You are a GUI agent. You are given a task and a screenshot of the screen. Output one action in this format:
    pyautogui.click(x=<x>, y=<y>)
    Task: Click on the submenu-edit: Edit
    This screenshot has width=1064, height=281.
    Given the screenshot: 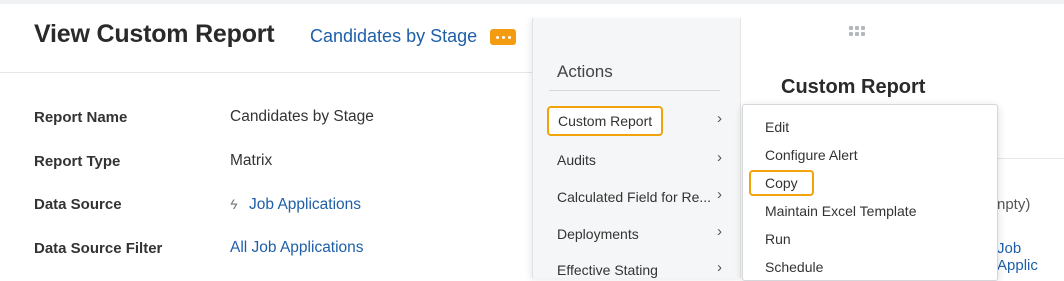 What is the action you would take?
    pyautogui.click(x=777, y=127)
    